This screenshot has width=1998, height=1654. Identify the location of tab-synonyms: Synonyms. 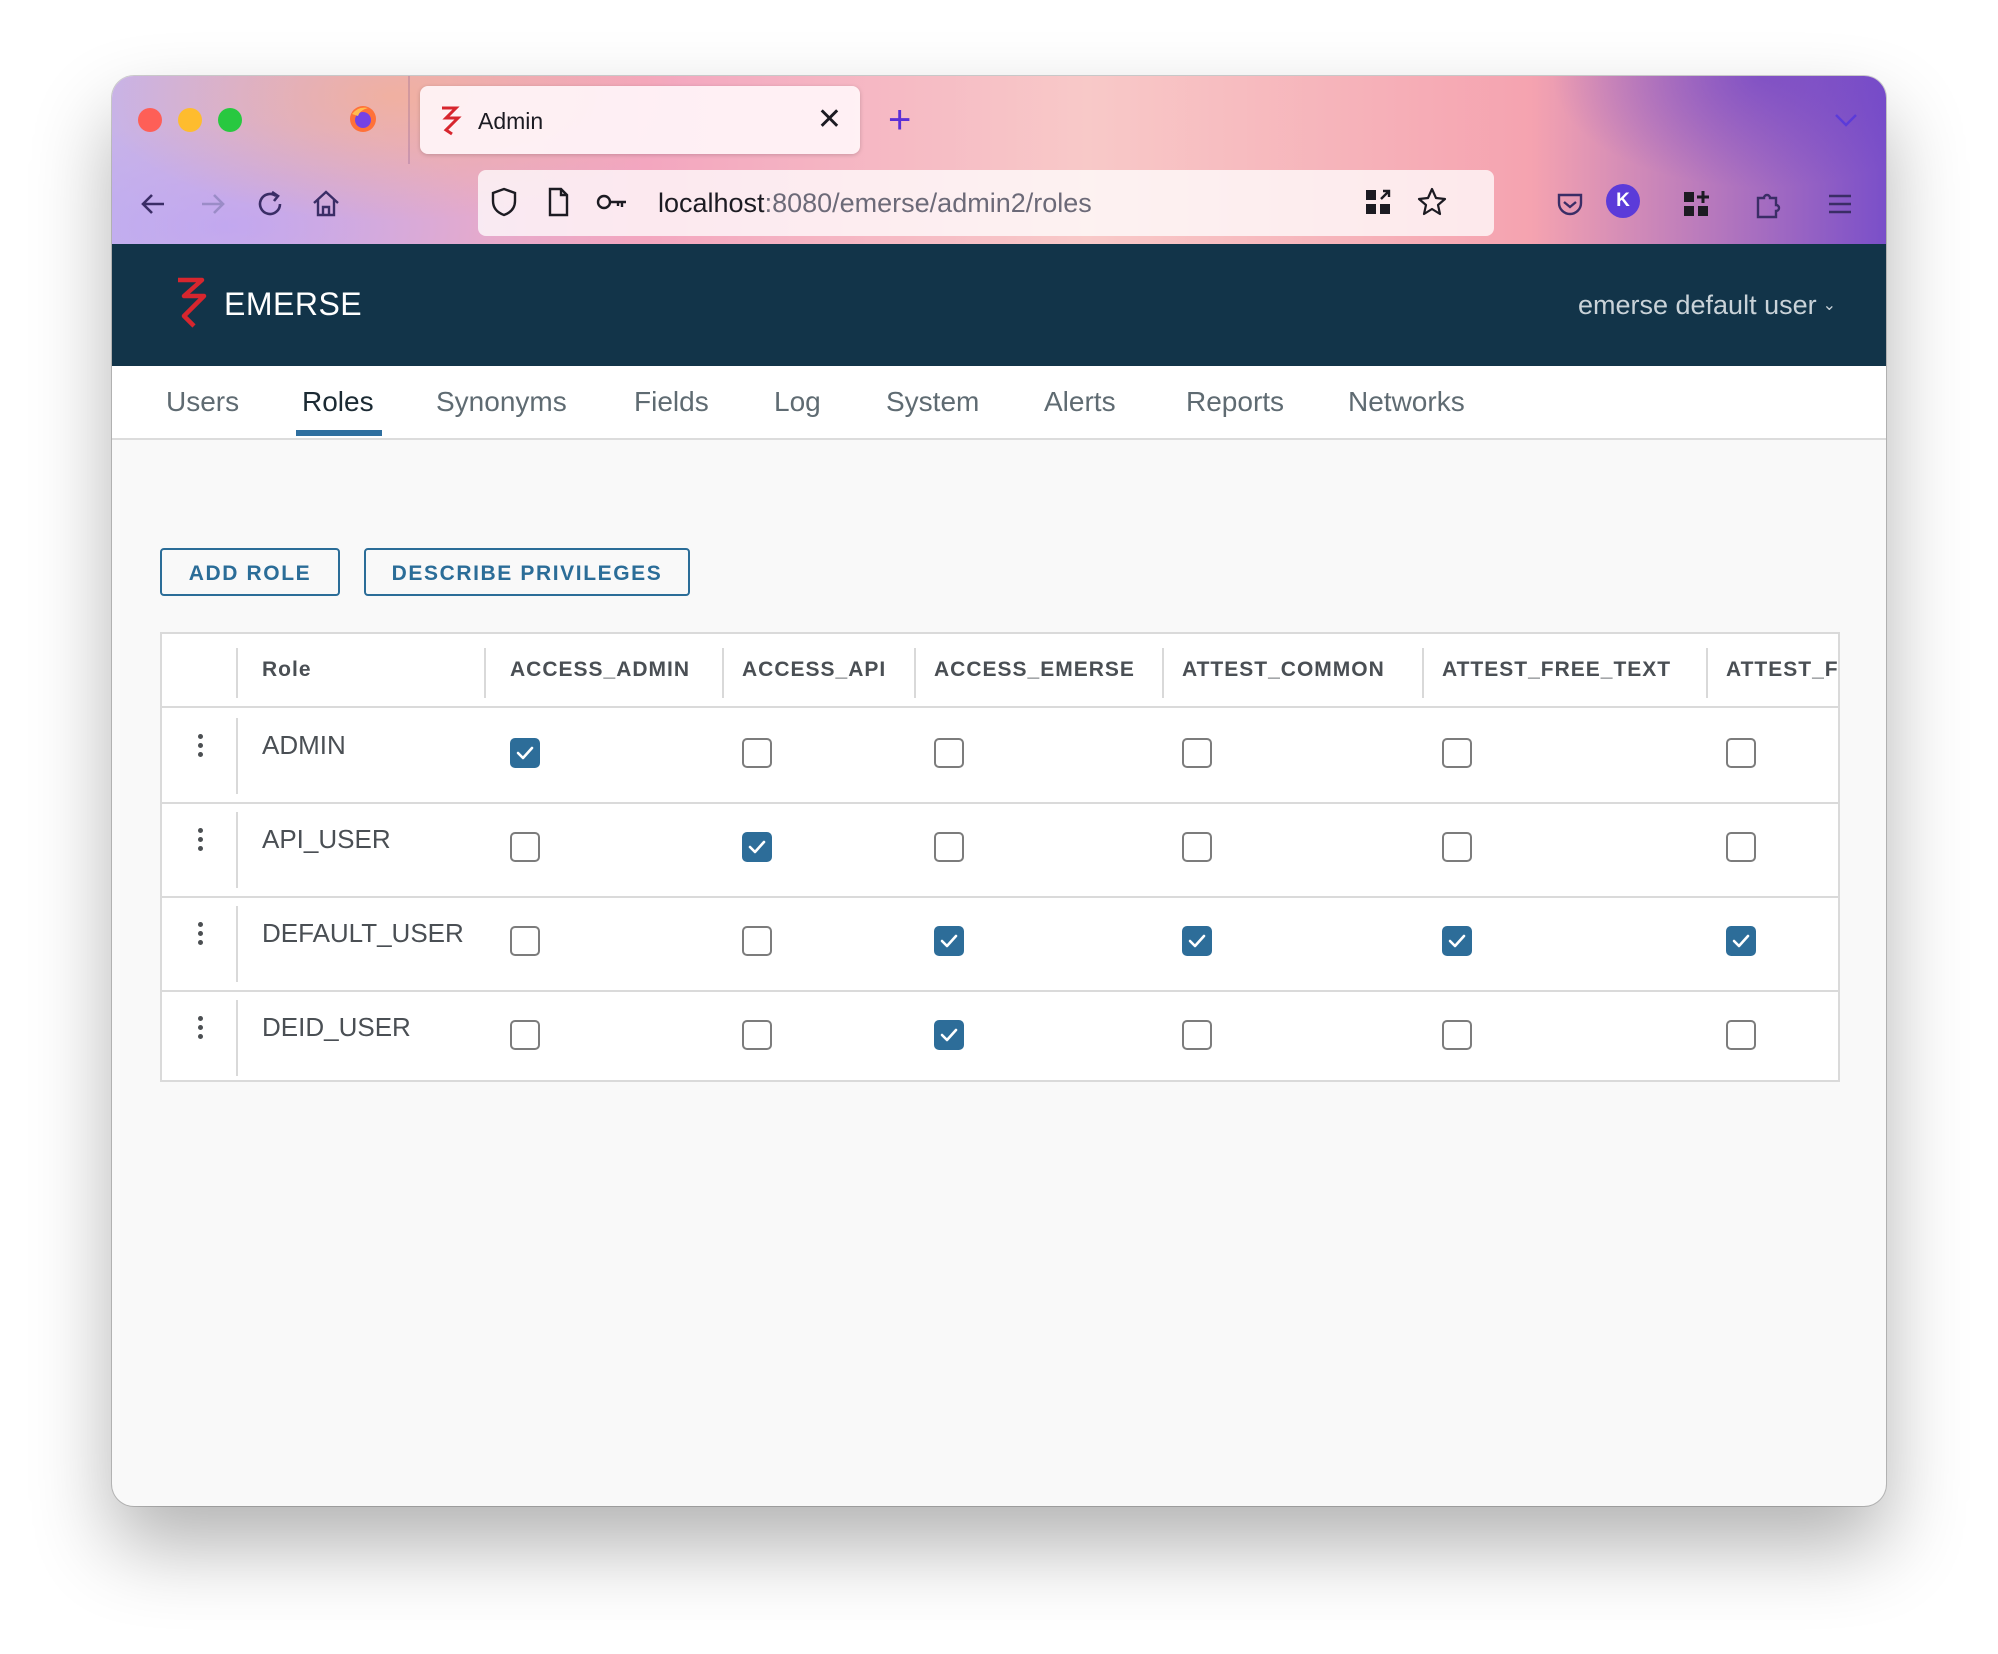
(501, 402).